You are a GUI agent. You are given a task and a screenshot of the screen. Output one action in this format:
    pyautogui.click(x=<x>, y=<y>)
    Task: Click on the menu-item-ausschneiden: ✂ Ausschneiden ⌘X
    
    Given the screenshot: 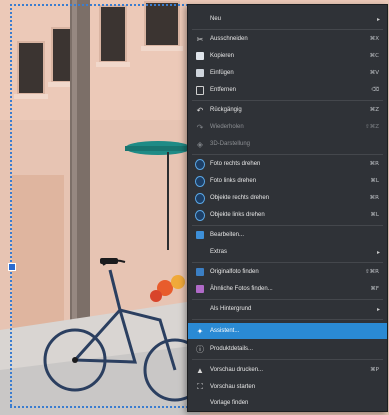 What is the action you would take?
    pyautogui.click(x=287, y=39)
    